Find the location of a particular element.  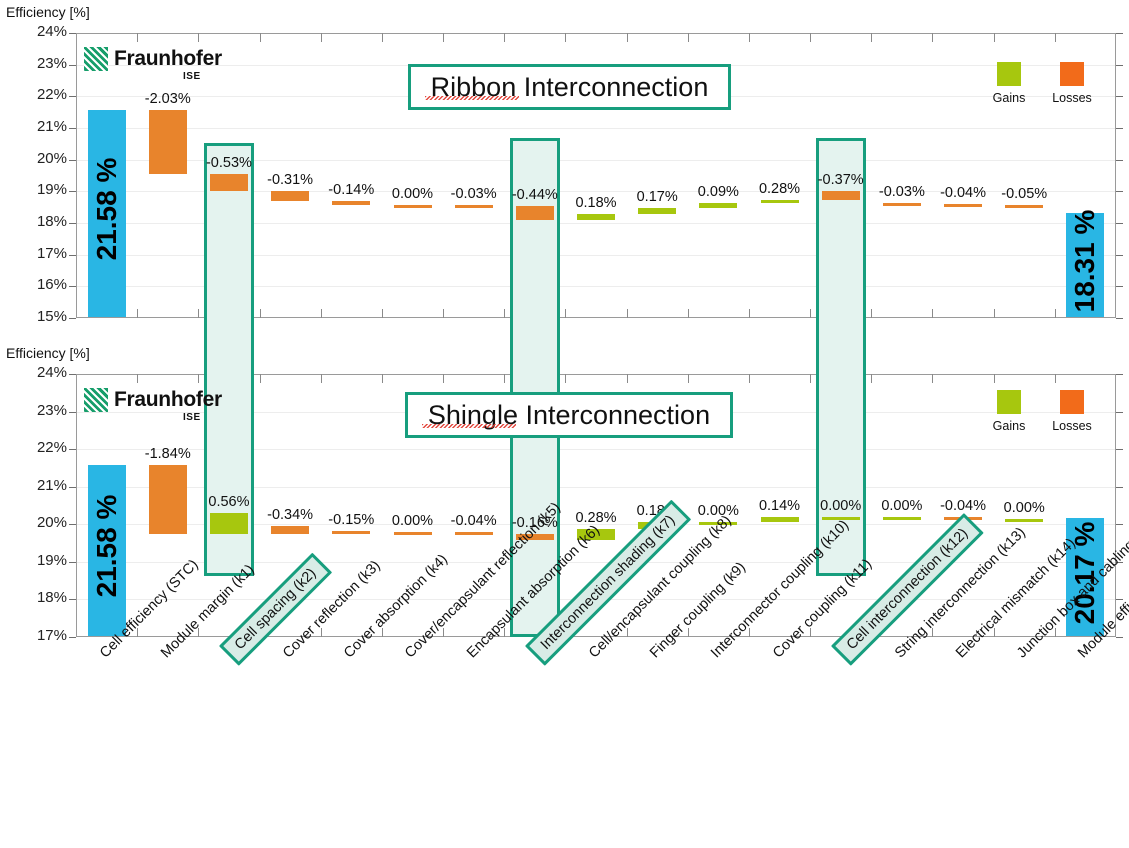

fraunhofer-logo-bottom: Fraunhofer is located at coordinates (153, 400).